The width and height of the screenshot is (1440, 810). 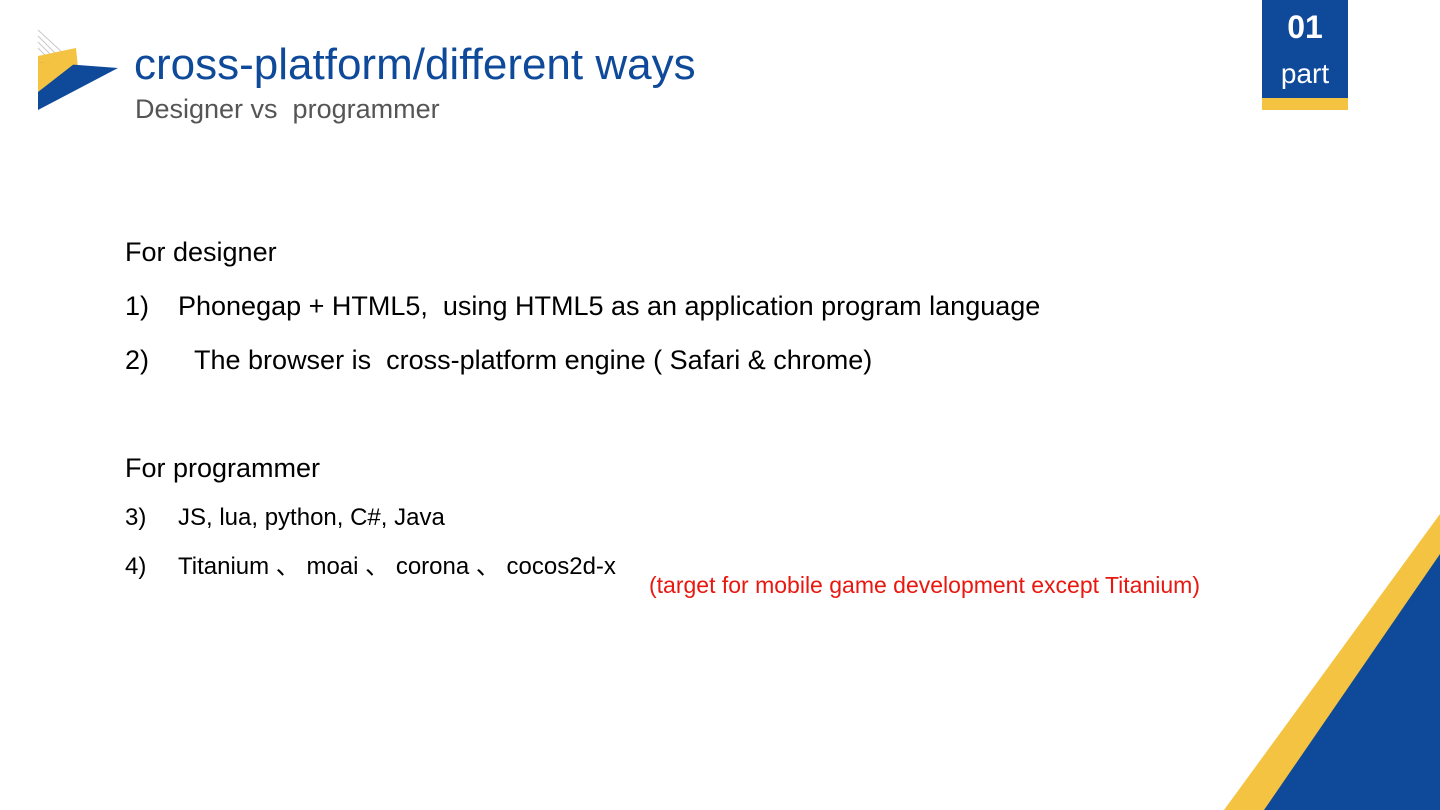 I want to click on list-item-number: 1), so click(x=151, y=306).